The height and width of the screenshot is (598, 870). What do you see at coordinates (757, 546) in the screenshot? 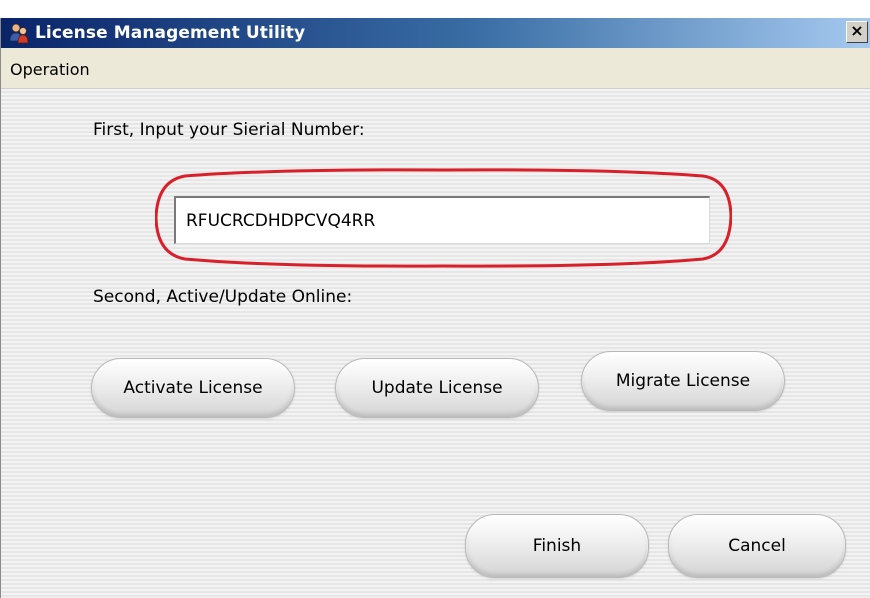
I see `cancel-button: Cancel` at bounding box center [757, 546].